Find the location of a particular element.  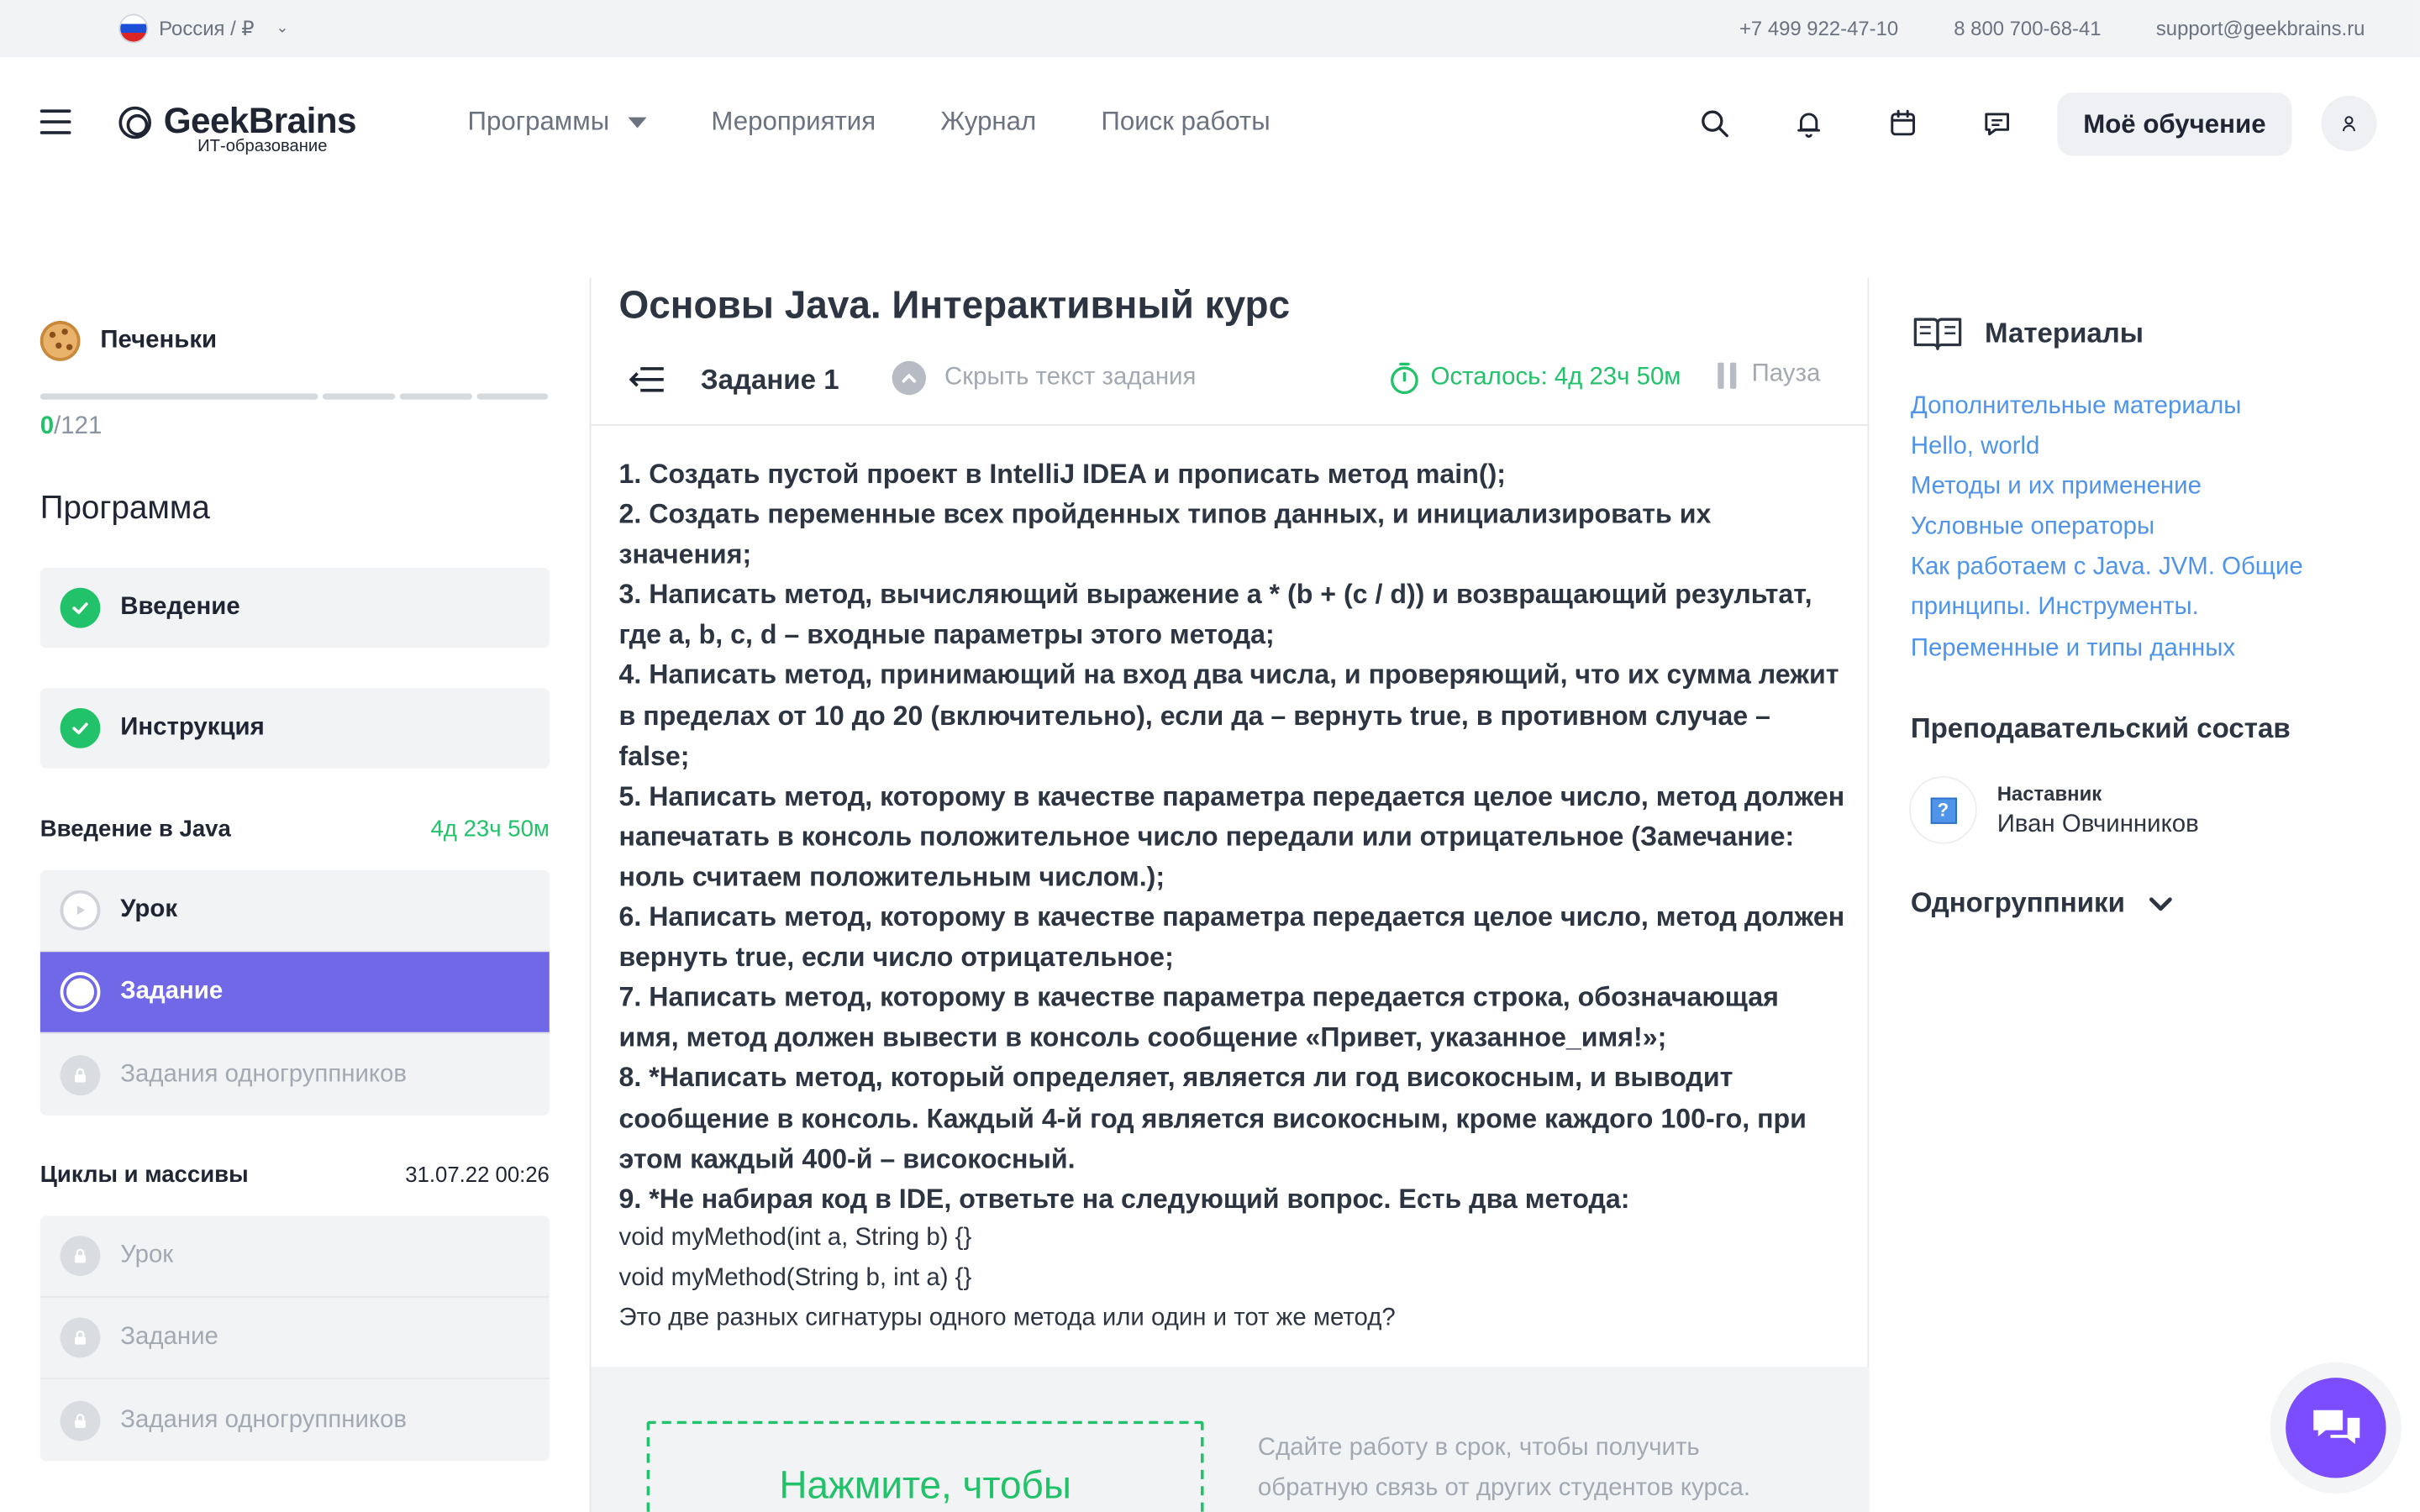

sidebar-item-label: Инструкция is located at coordinates (192, 727).